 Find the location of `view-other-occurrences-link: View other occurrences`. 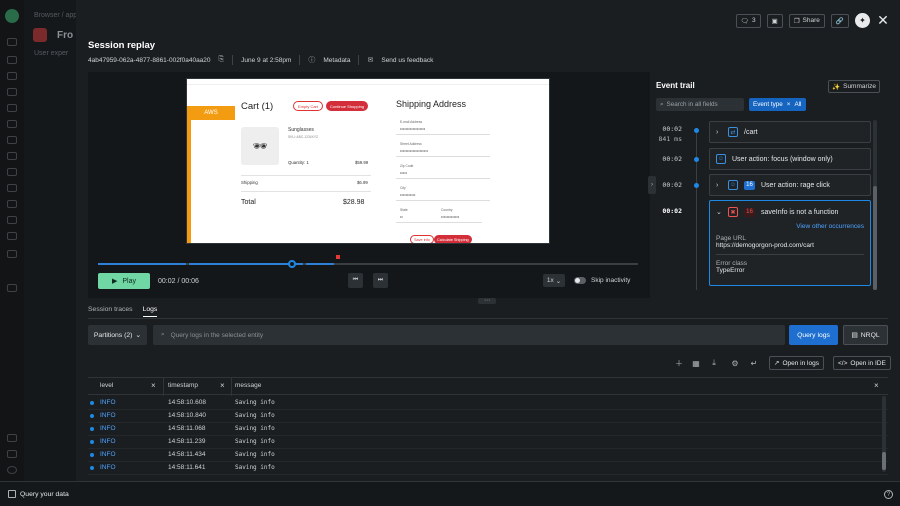

view-other-occurrences-link: View other occurrences is located at coordinates (790, 226).